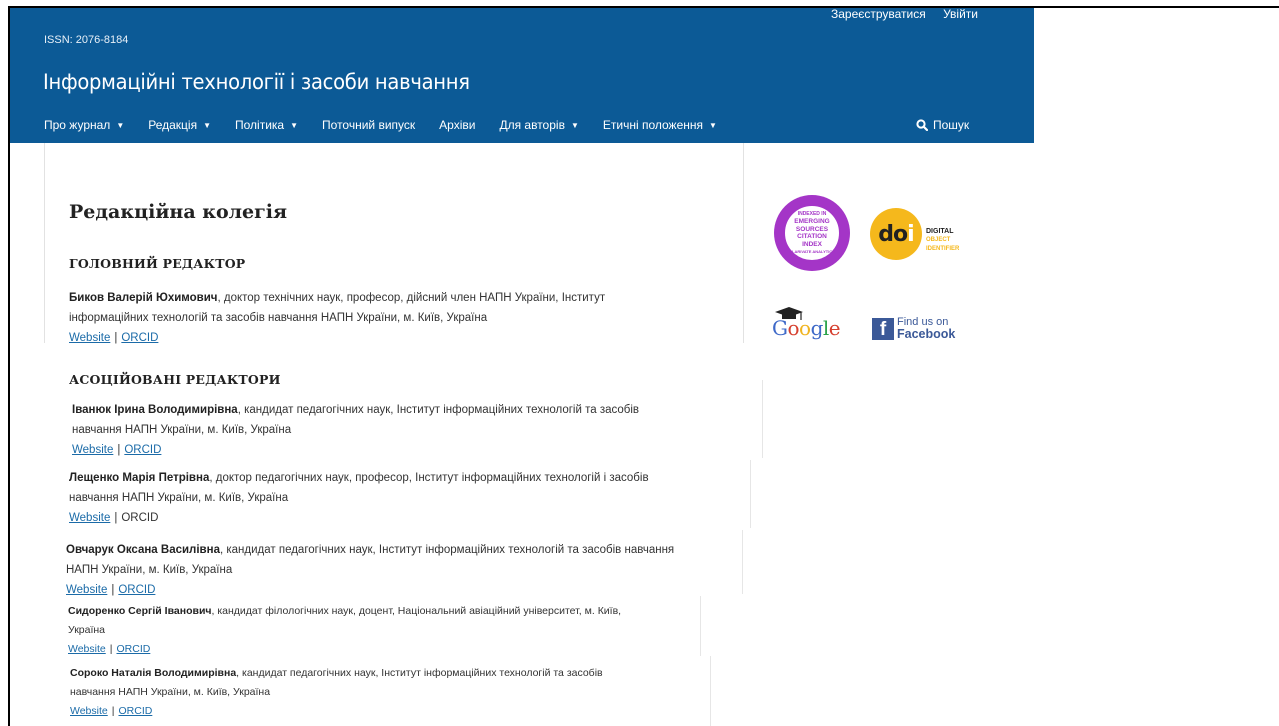 Image resolution: width=1279 pixels, height=726 pixels. What do you see at coordinates (77, 125) in the screenshot?
I see `nav-label: Про журнал` at bounding box center [77, 125].